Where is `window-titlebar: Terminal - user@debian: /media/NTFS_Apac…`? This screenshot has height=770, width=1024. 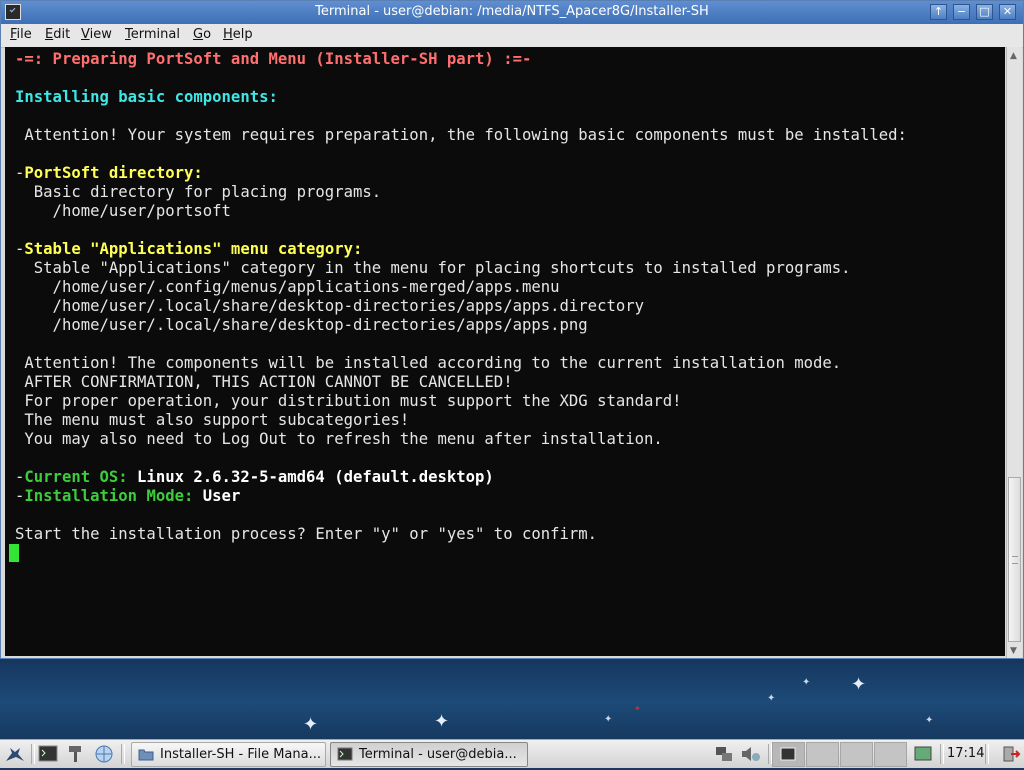 window-titlebar: Terminal - user@debian: /media/NTFS_Apac… is located at coordinates (512, 12).